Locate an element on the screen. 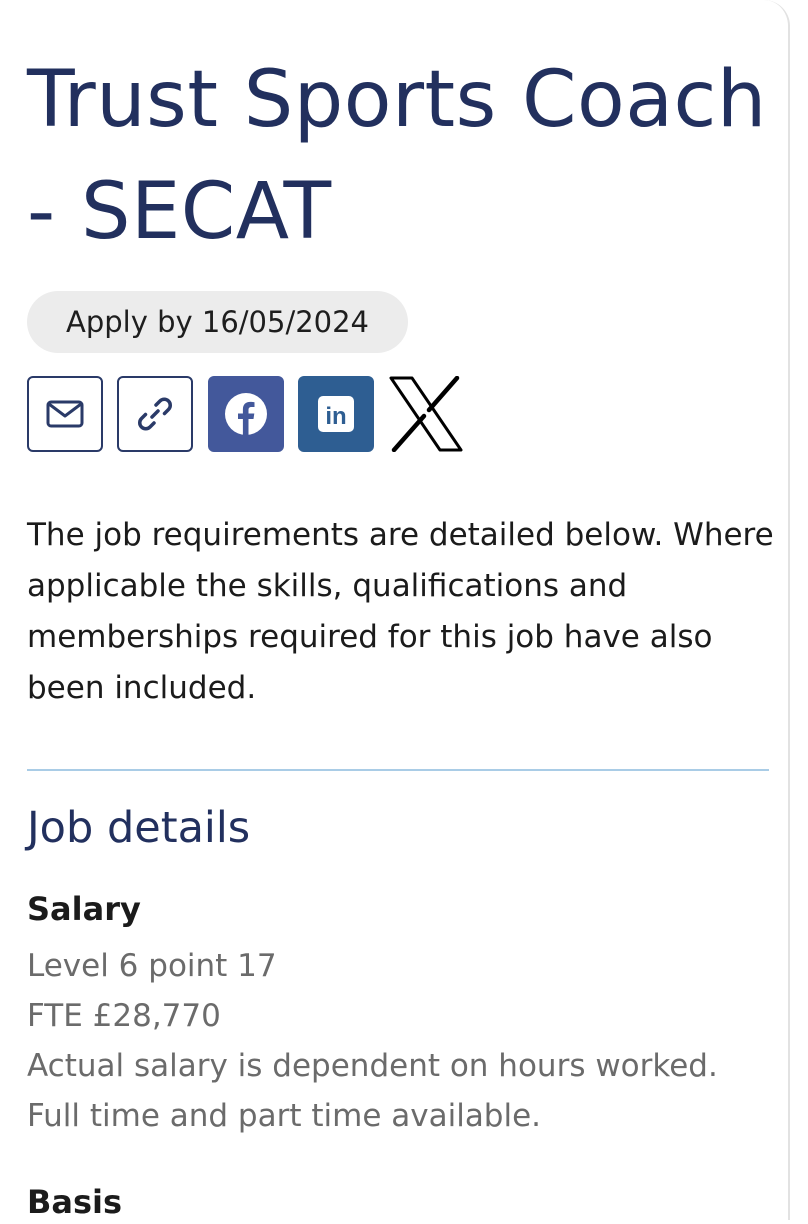  basis-label: Basis is located at coordinates (75, 1202).